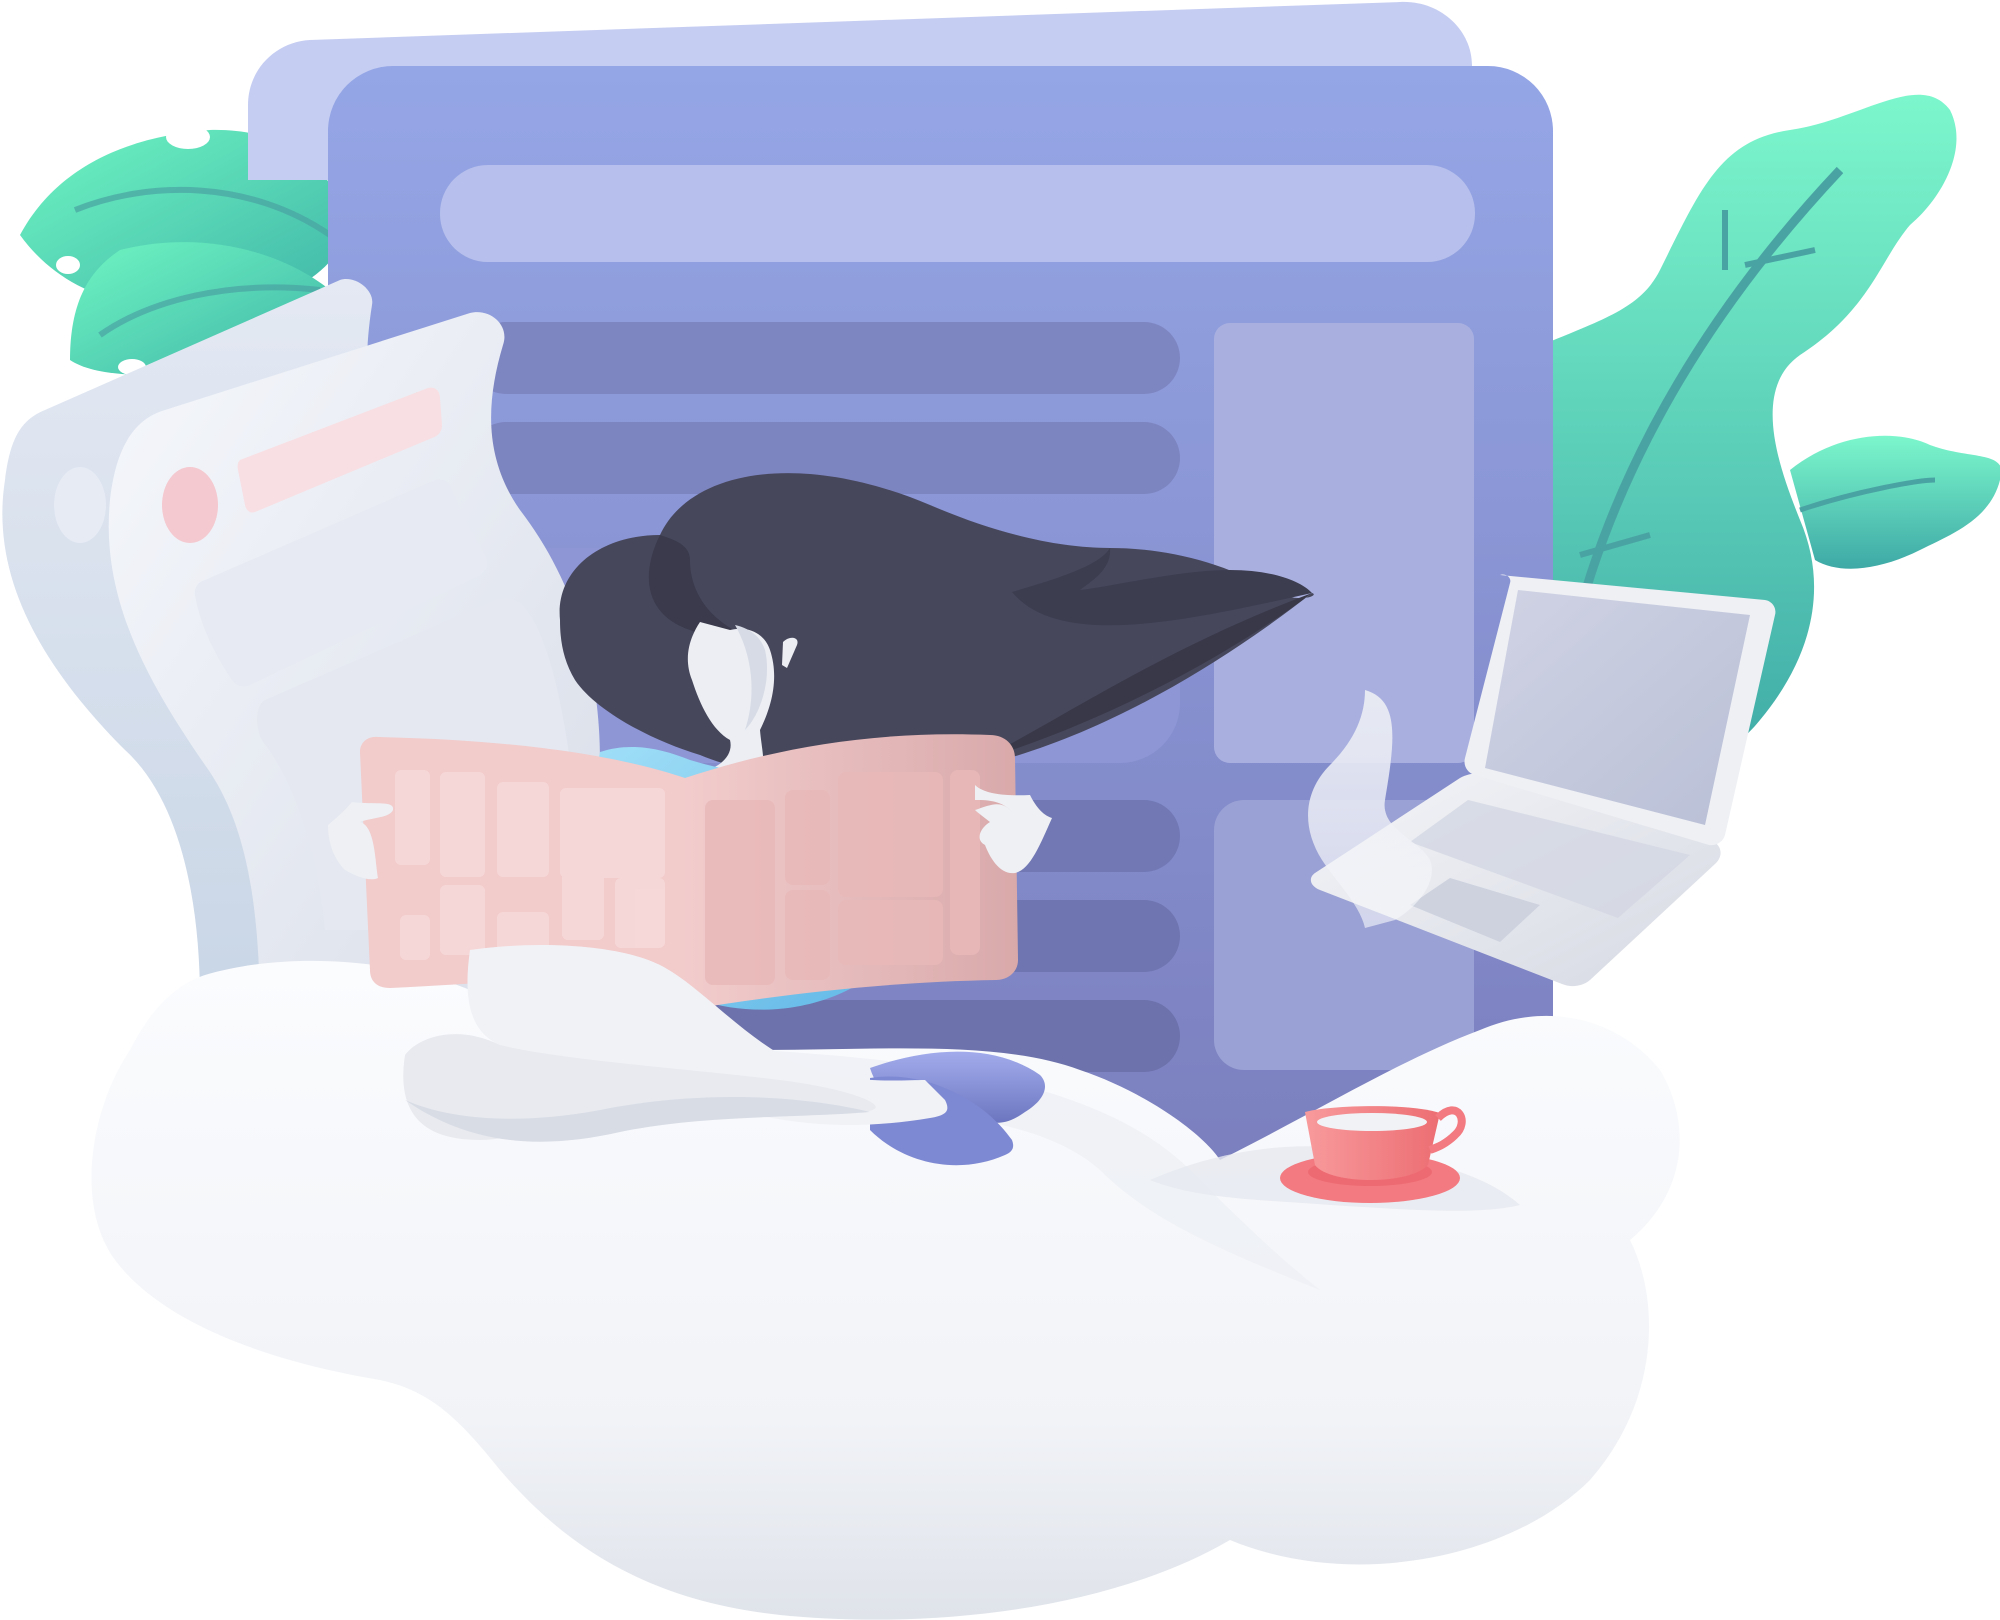 Image resolution: width=2000 pixels, height=1620 pixels. Describe the element at coordinates (957, 213) in the screenshot. I see `window-search-bar` at that location.